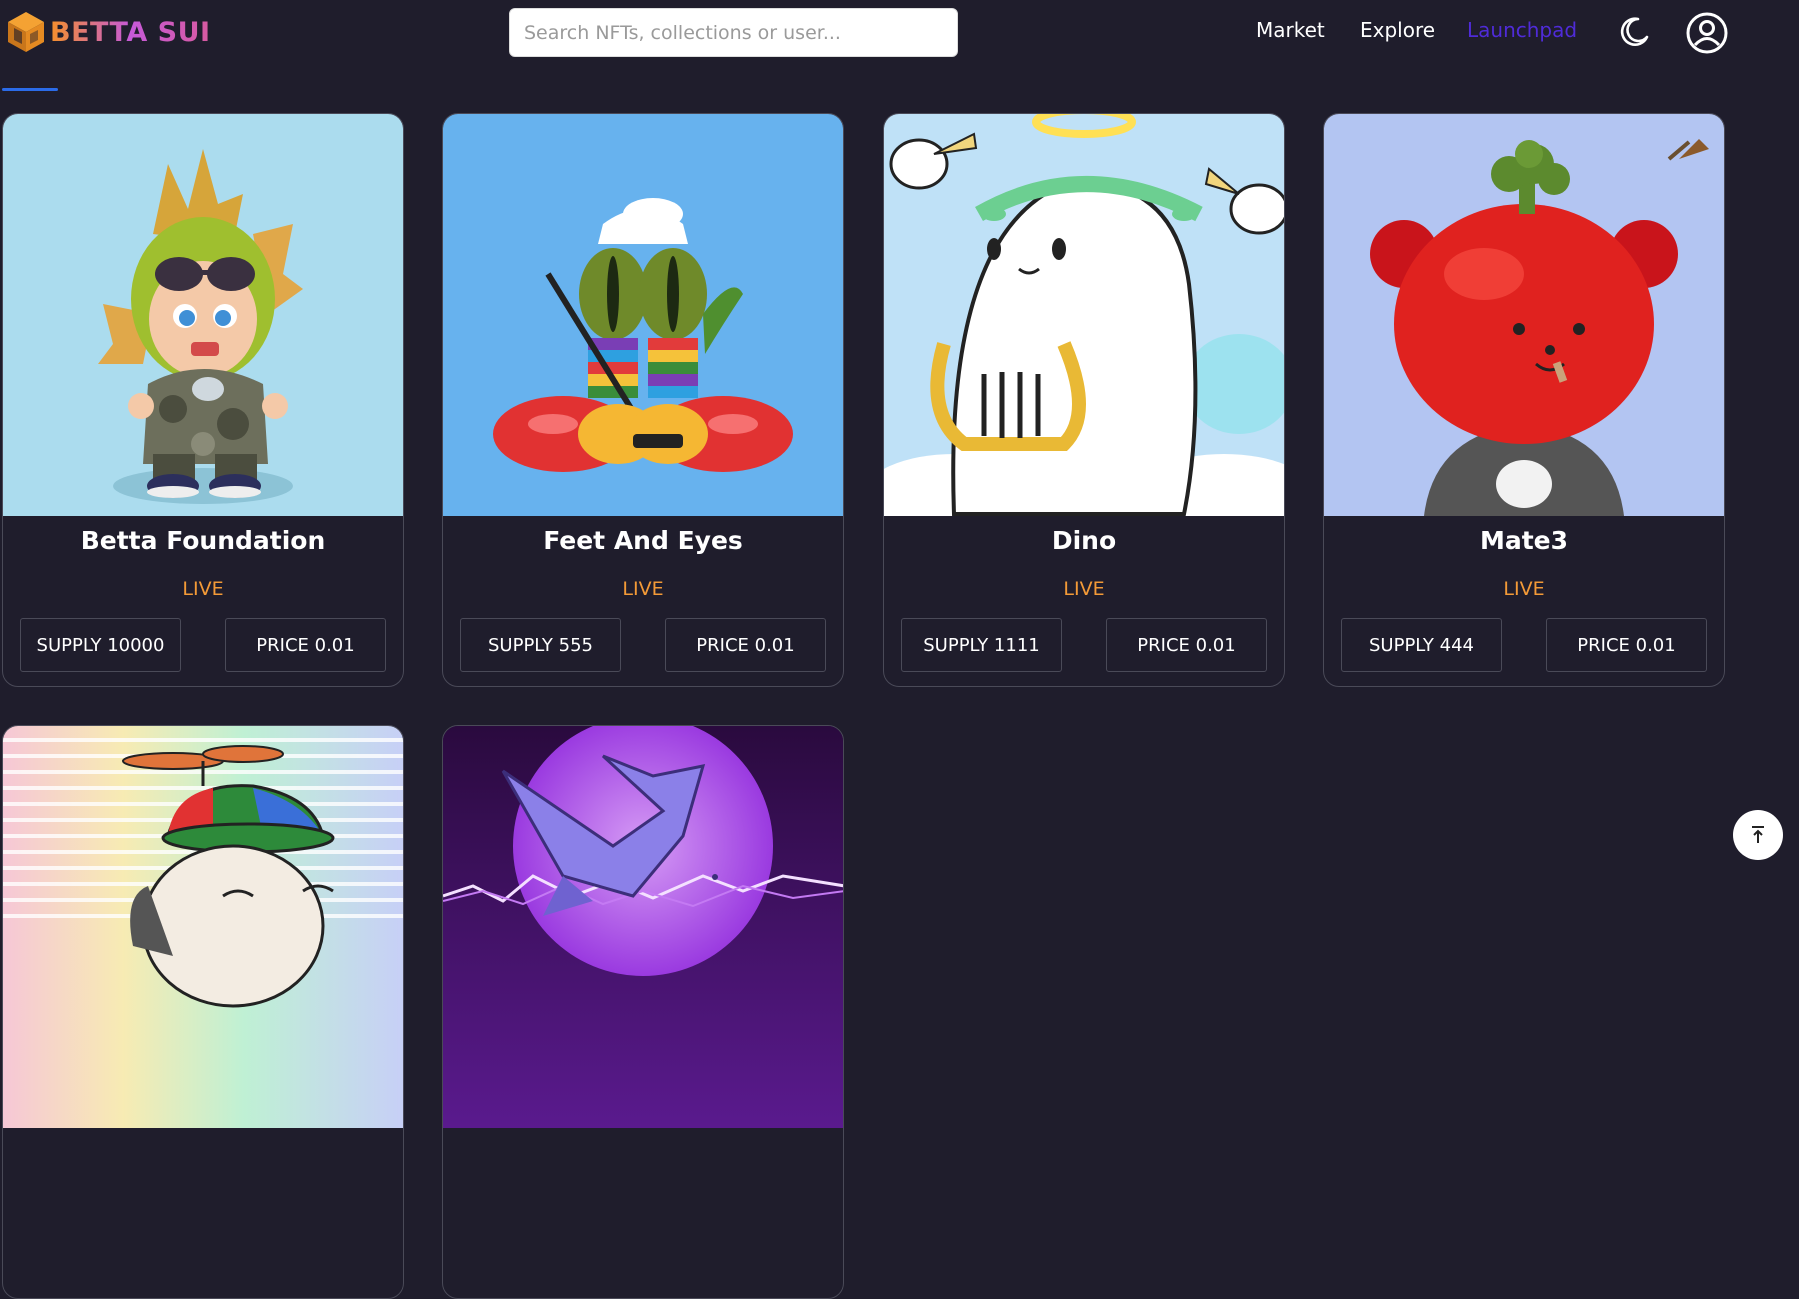  What do you see at coordinates (1290, 30) in the screenshot?
I see `nav-market: Market` at bounding box center [1290, 30].